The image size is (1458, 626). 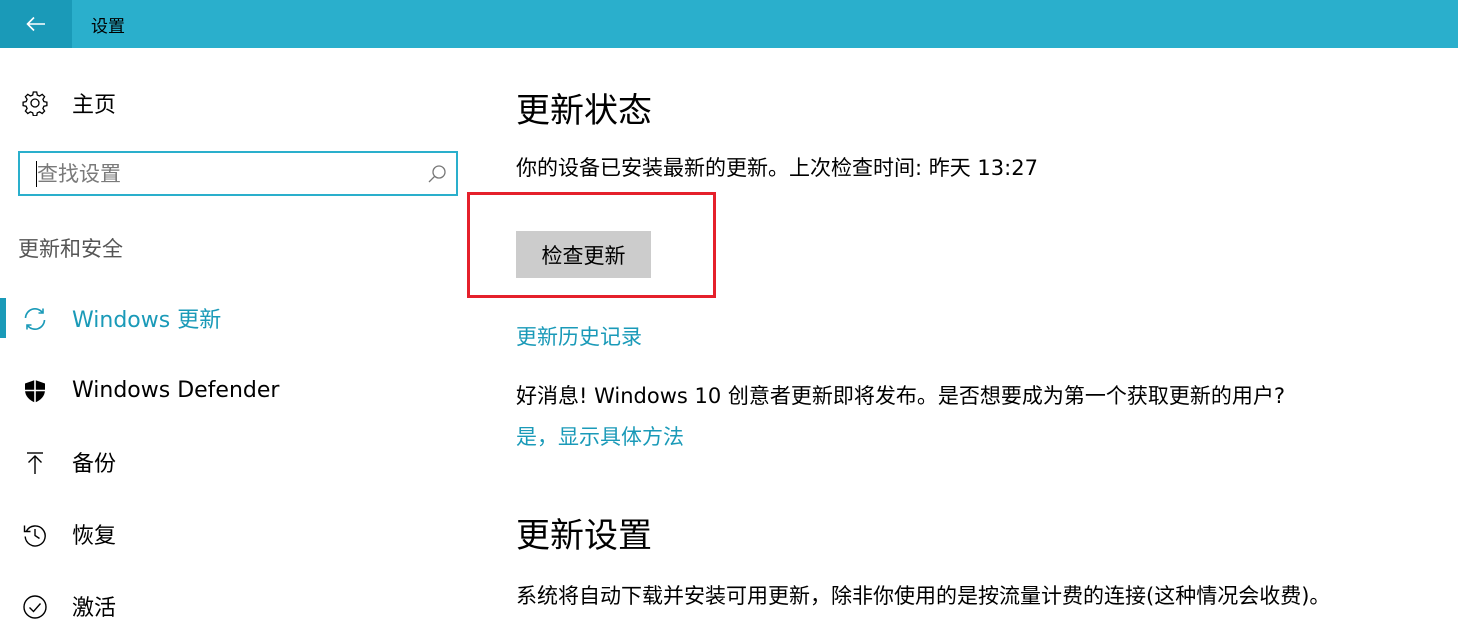 I want to click on update-settings-text: 系统将自动下载并安装可用更新，除非你使用的是按流量计费的连接(这种情况会收费)。, so click(x=923, y=596).